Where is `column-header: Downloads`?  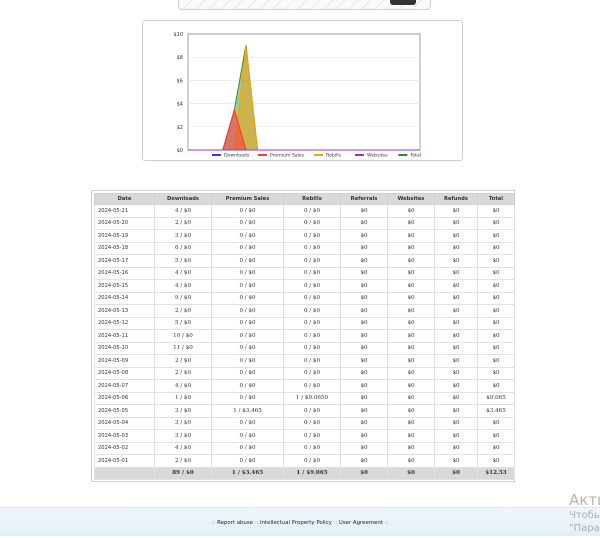
column-header: Downloads is located at coordinates (183, 199).